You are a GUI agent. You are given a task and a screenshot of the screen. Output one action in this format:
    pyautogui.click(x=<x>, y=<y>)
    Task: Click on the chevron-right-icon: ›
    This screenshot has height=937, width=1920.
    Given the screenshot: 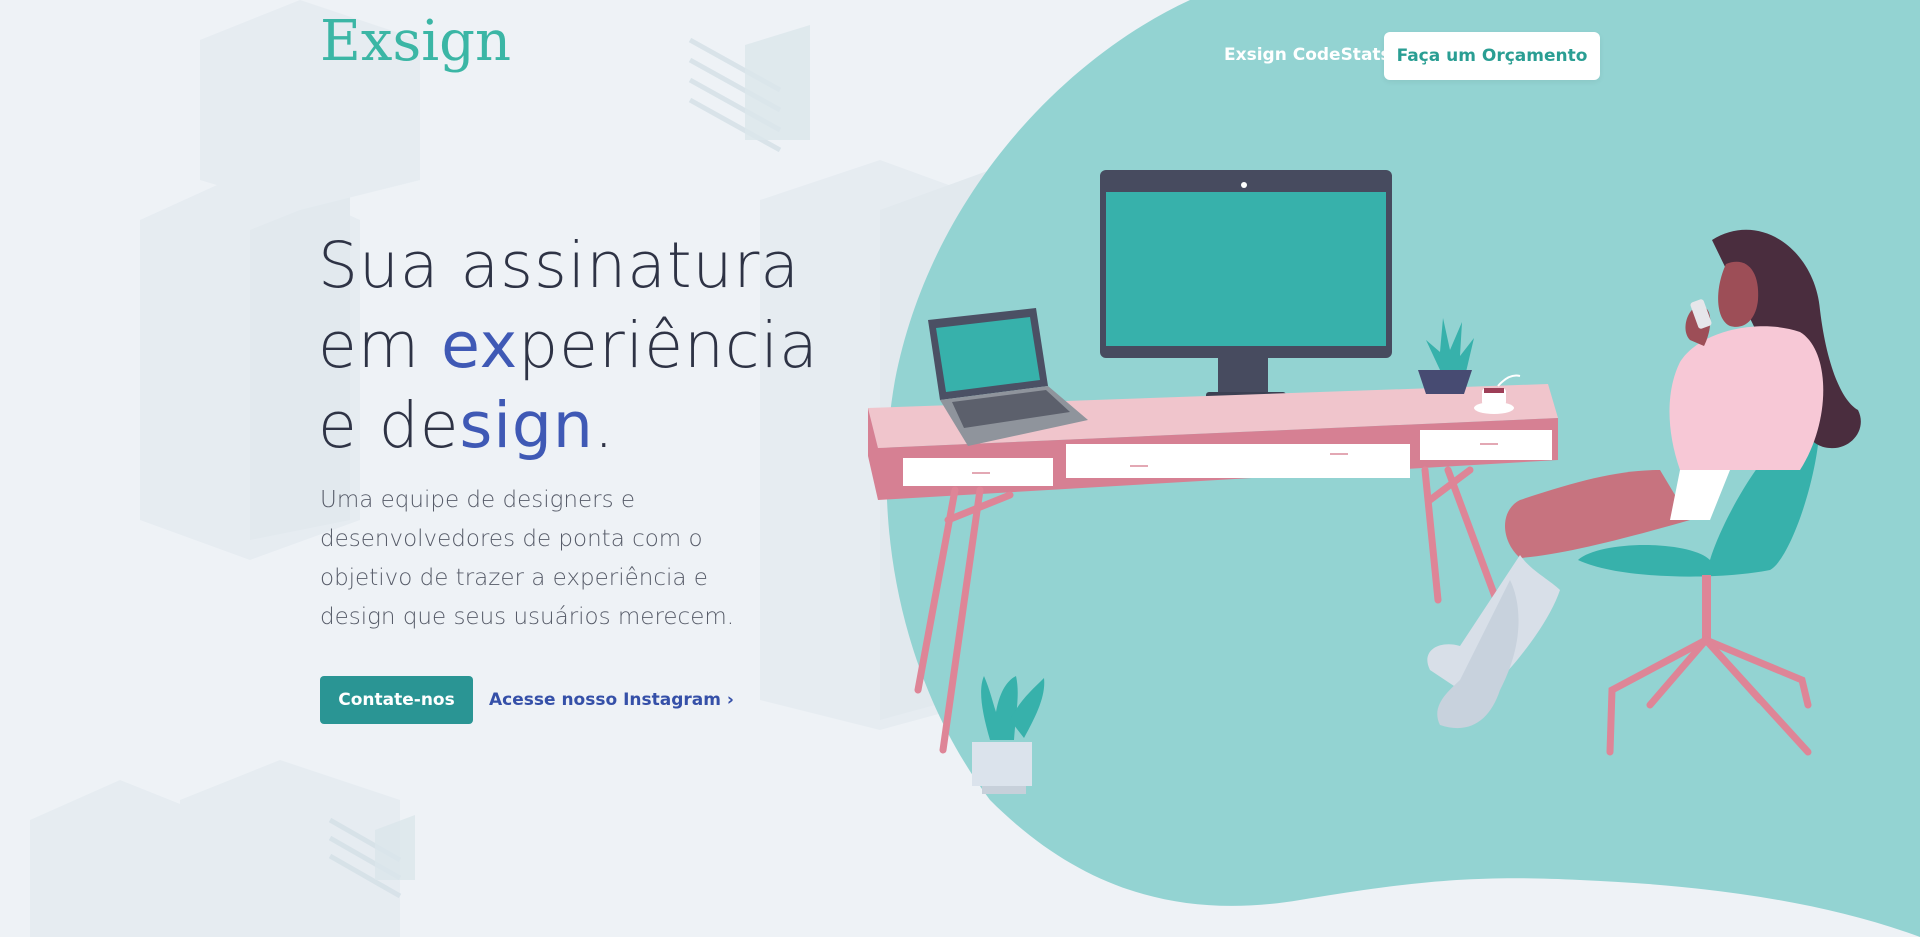 What is the action you would take?
    pyautogui.click(x=730, y=700)
    